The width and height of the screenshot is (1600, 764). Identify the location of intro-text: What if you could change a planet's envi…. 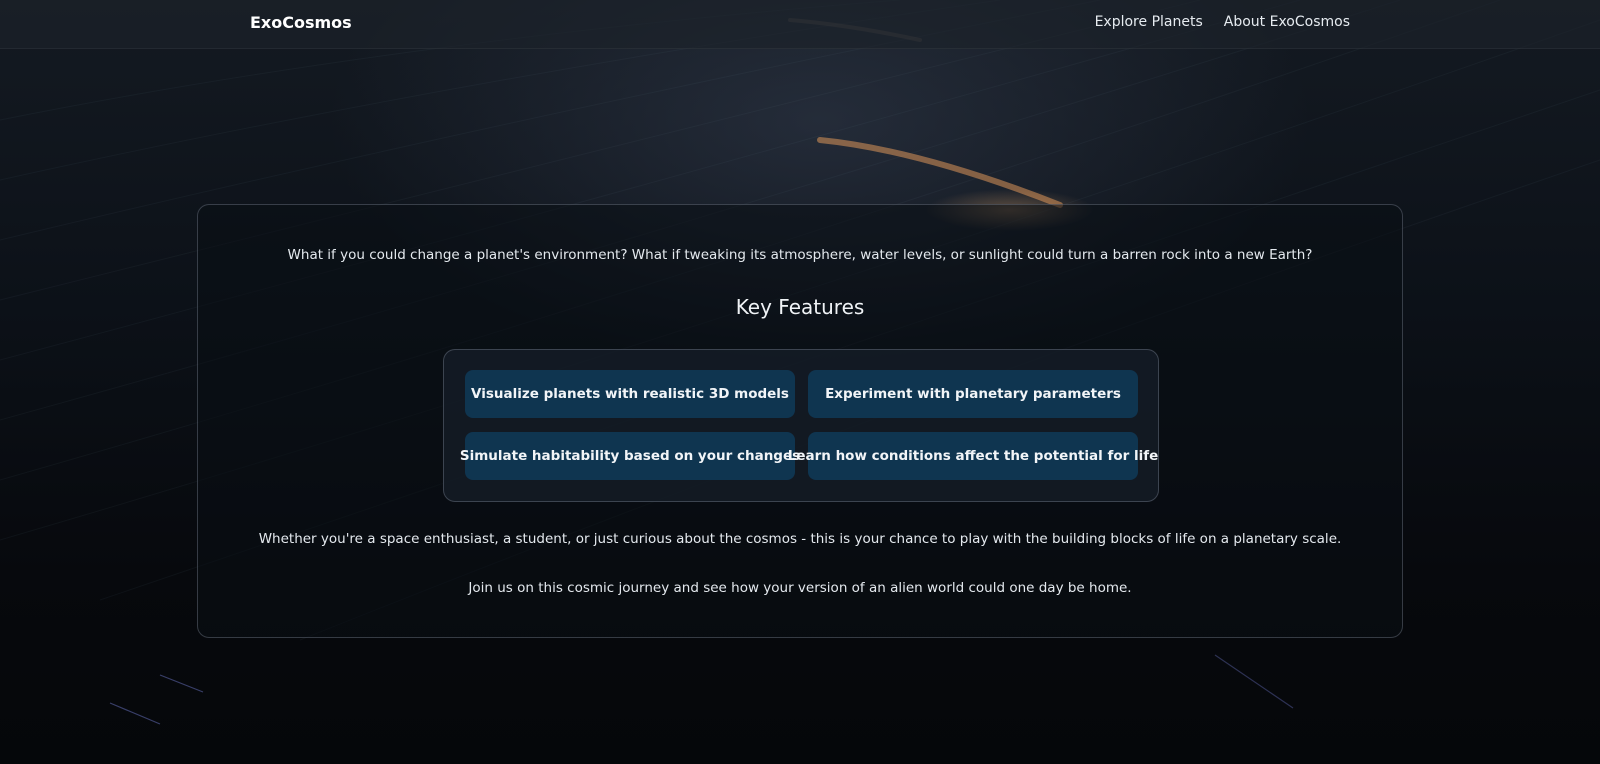
(800, 255).